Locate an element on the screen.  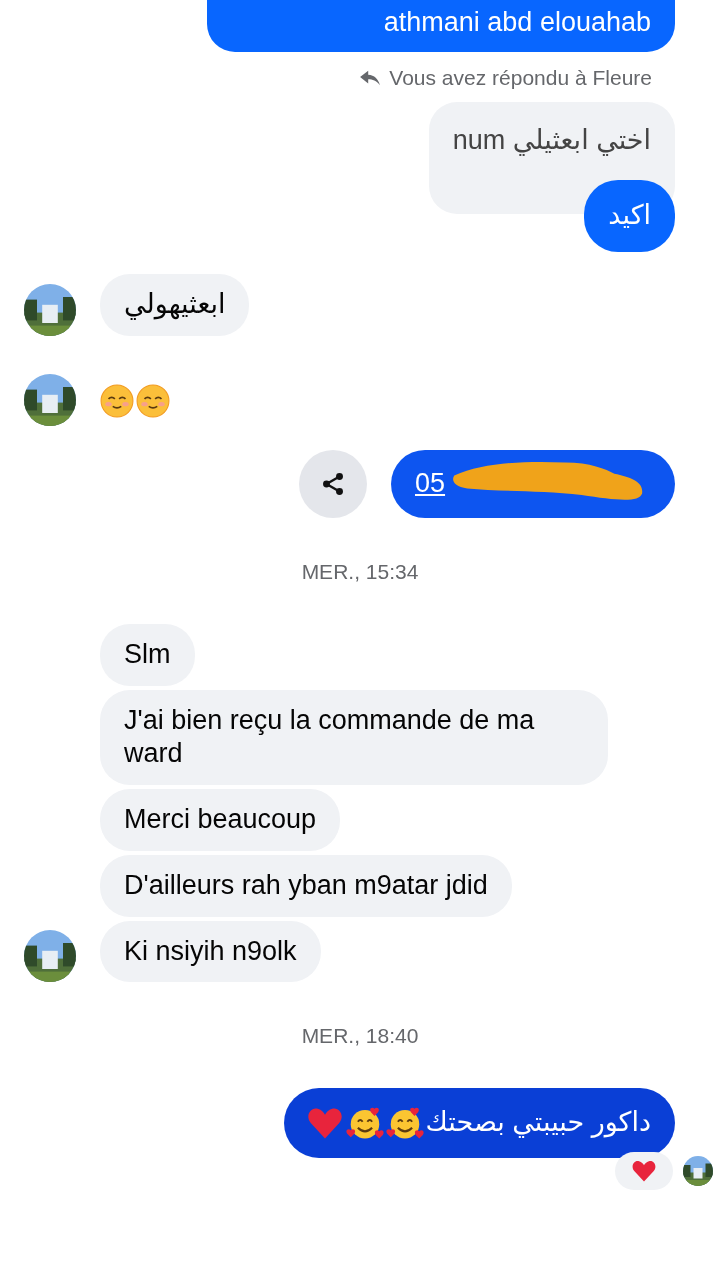
message-bubble: athmani abd elouahab is located at coordinates (441, 26).